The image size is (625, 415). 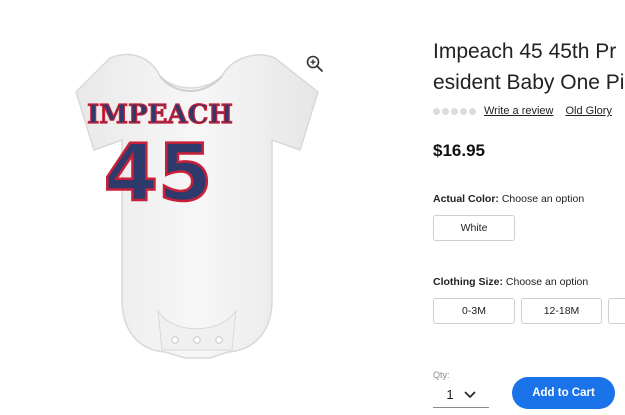 I want to click on product-title: Impeach 45 45th President Baby One Piece, so click(x=529, y=67).